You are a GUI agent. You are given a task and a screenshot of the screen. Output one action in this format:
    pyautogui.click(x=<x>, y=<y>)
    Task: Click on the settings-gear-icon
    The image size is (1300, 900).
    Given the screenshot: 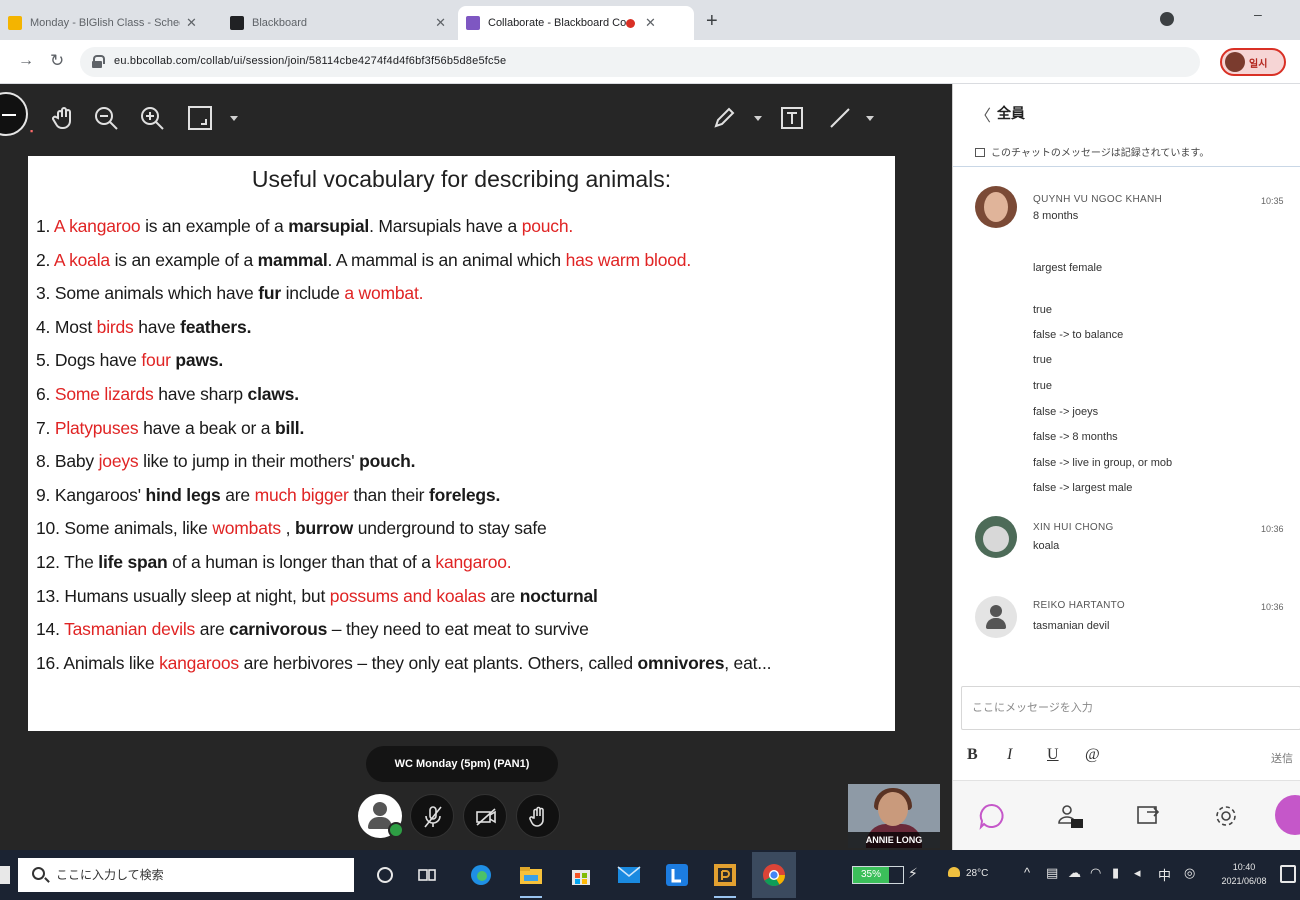 What is the action you would take?
    pyautogui.click(x=1226, y=816)
    